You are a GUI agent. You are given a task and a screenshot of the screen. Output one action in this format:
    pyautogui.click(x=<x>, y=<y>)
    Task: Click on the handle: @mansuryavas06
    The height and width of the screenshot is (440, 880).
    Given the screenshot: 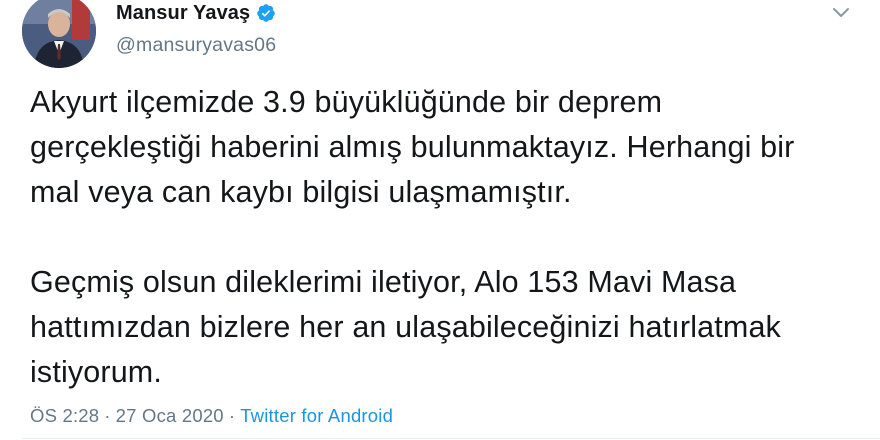 What is the action you would take?
    pyautogui.click(x=196, y=45)
    